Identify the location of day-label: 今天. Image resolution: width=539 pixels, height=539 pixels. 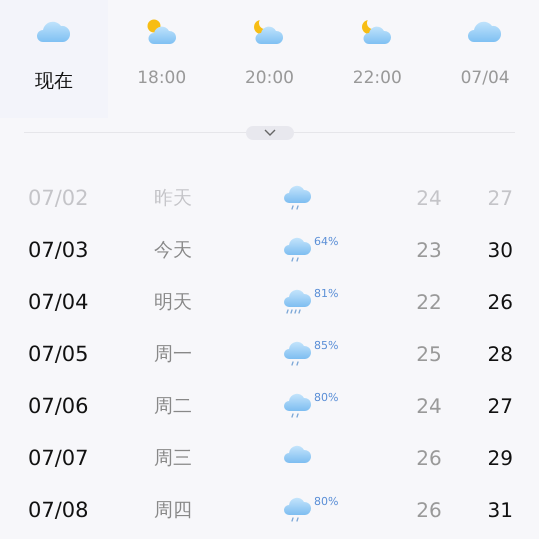
(173, 250).